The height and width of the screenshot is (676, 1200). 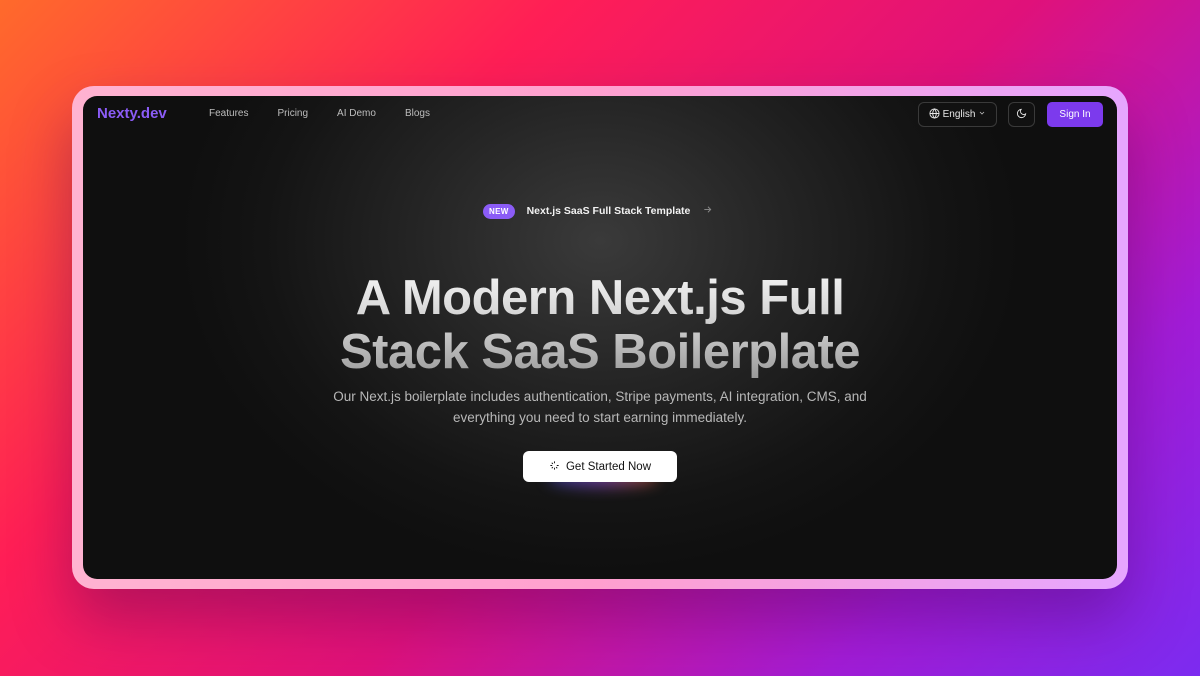 I want to click on nav-links: Features Pricing AI Demo Blogs, so click(x=319, y=113).